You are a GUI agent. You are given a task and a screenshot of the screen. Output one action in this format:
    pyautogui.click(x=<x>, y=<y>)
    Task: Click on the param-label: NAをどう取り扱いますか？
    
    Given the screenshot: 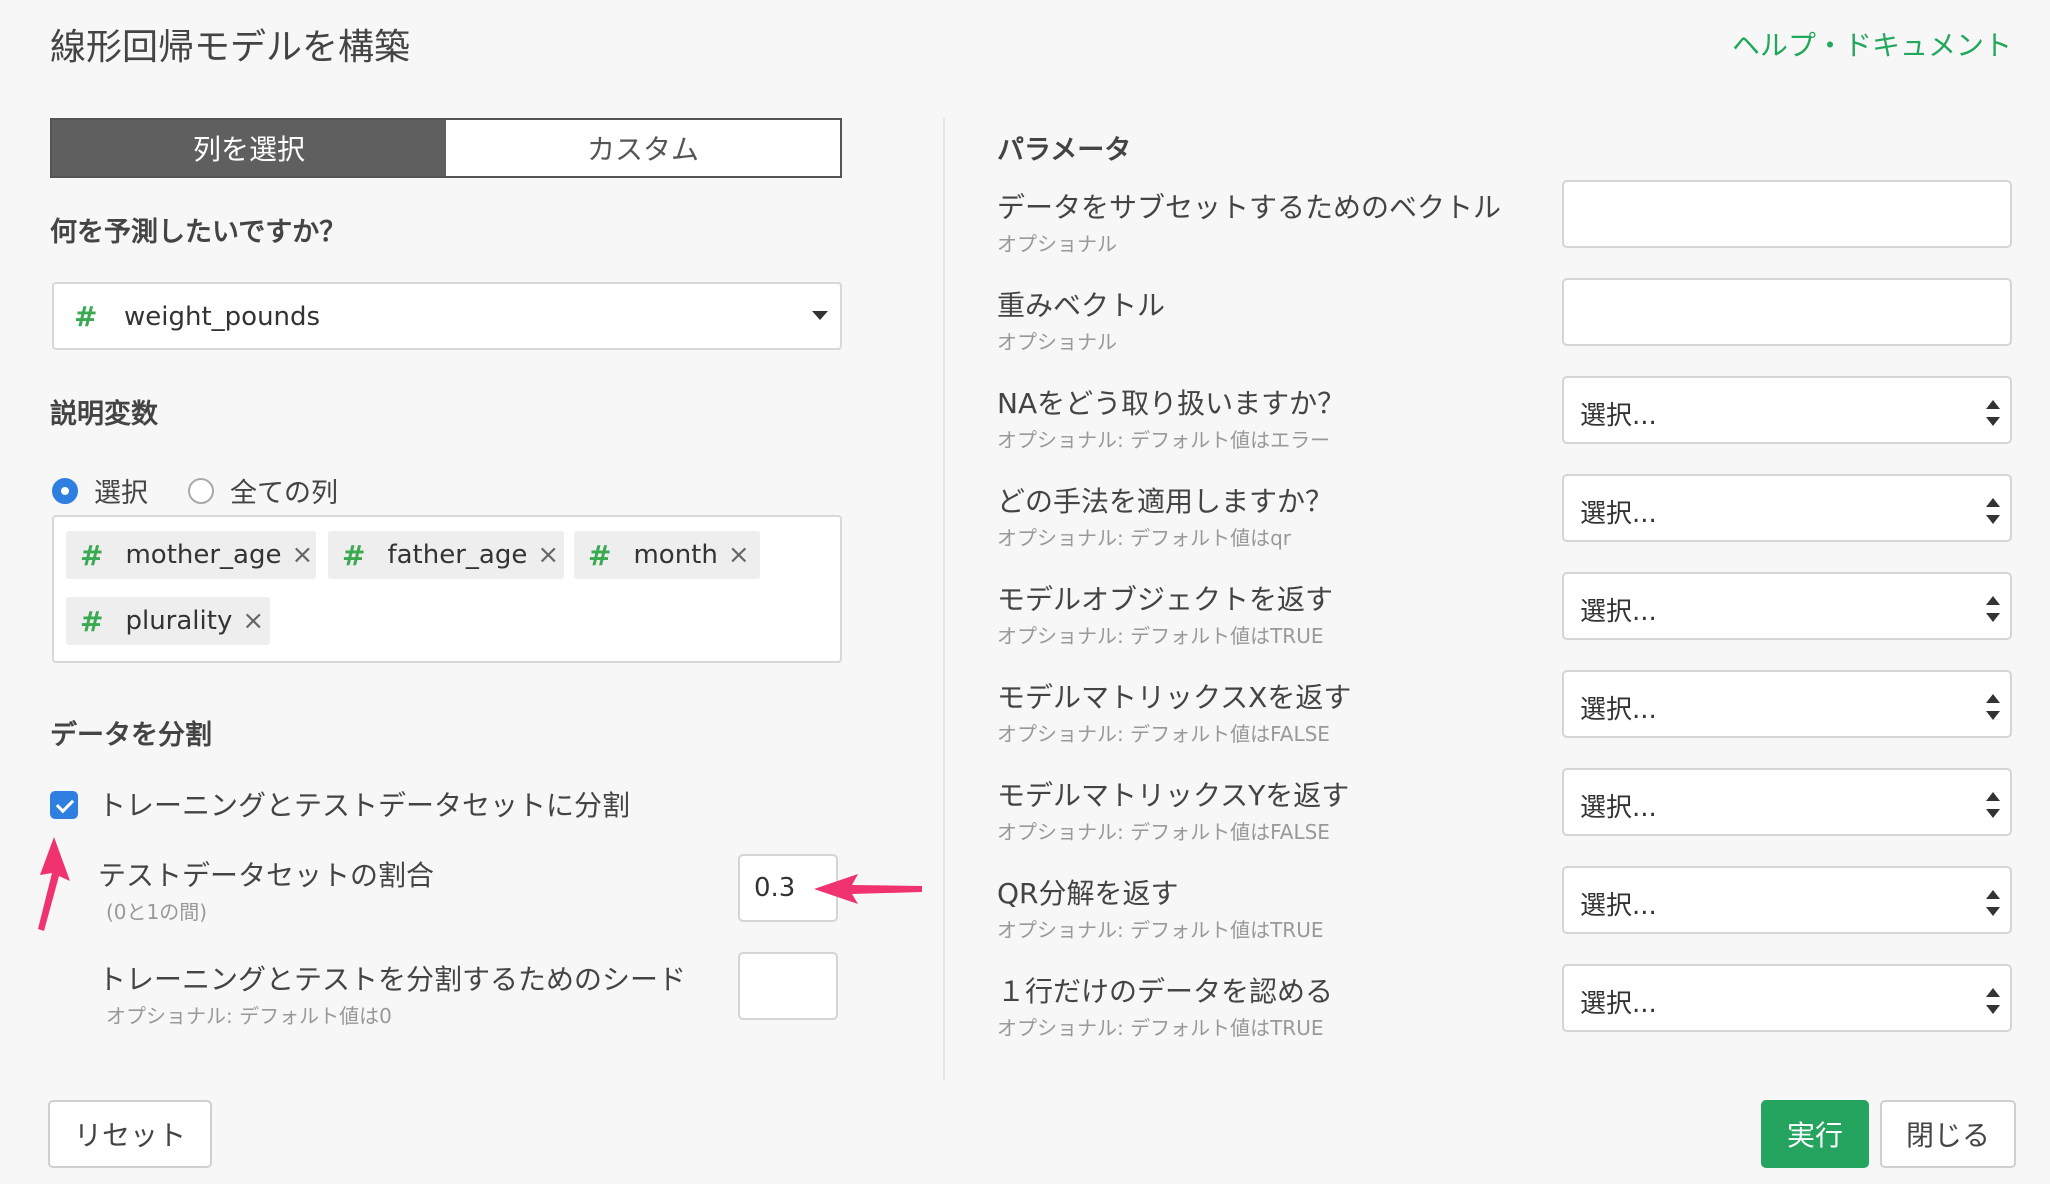 What is the action you would take?
    pyautogui.click(x=1171, y=403)
    